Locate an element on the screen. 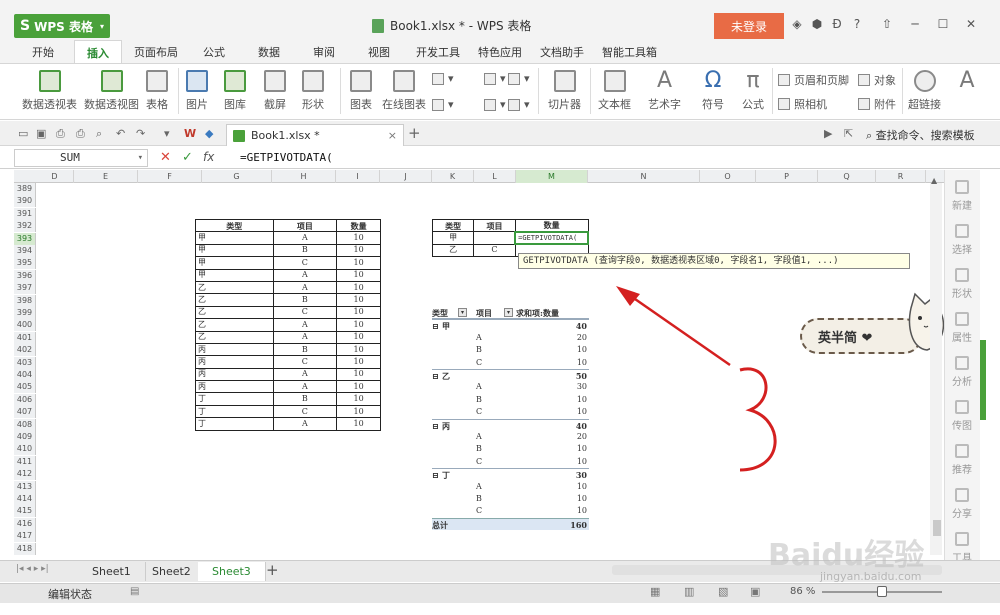 This screenshot has width=1000, height=615. row-header: 391 is located at coordinates (25, 213).